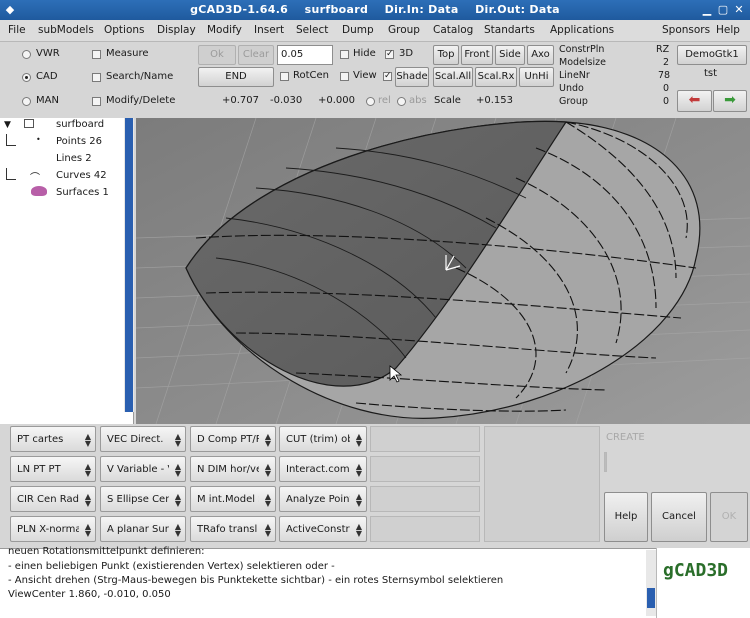 This screenshot has height=618, width=750. I want to click on mode-vwr-radio, so click(26, 54).